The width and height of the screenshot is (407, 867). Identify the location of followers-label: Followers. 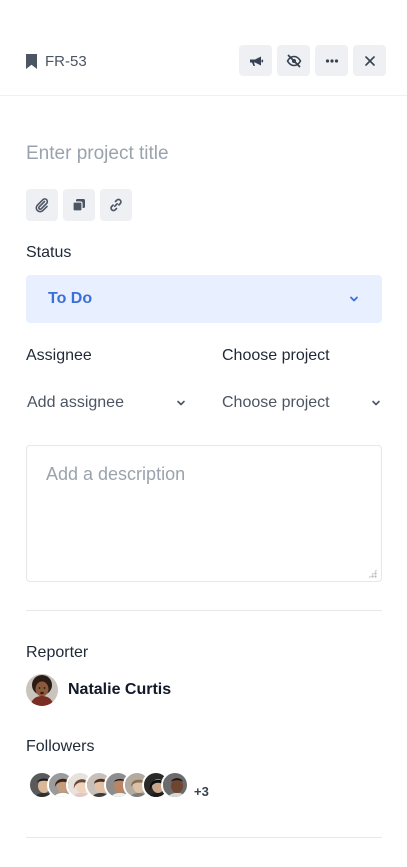
(60, 746).